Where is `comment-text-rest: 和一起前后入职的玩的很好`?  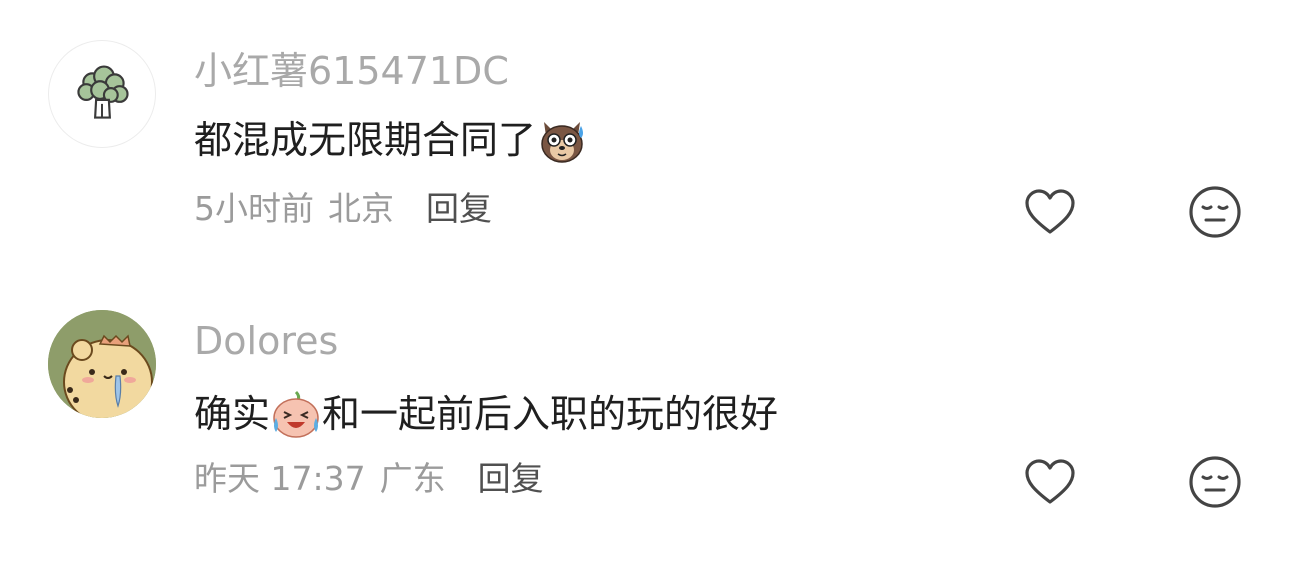 comment-text-rest: 和一起前后入职的玩的很好 is located at coordinates (550, 414).